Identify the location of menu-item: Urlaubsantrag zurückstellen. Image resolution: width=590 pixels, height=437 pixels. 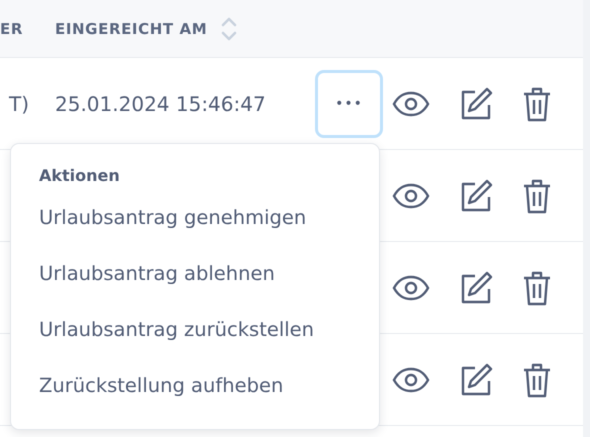
(176, 344).